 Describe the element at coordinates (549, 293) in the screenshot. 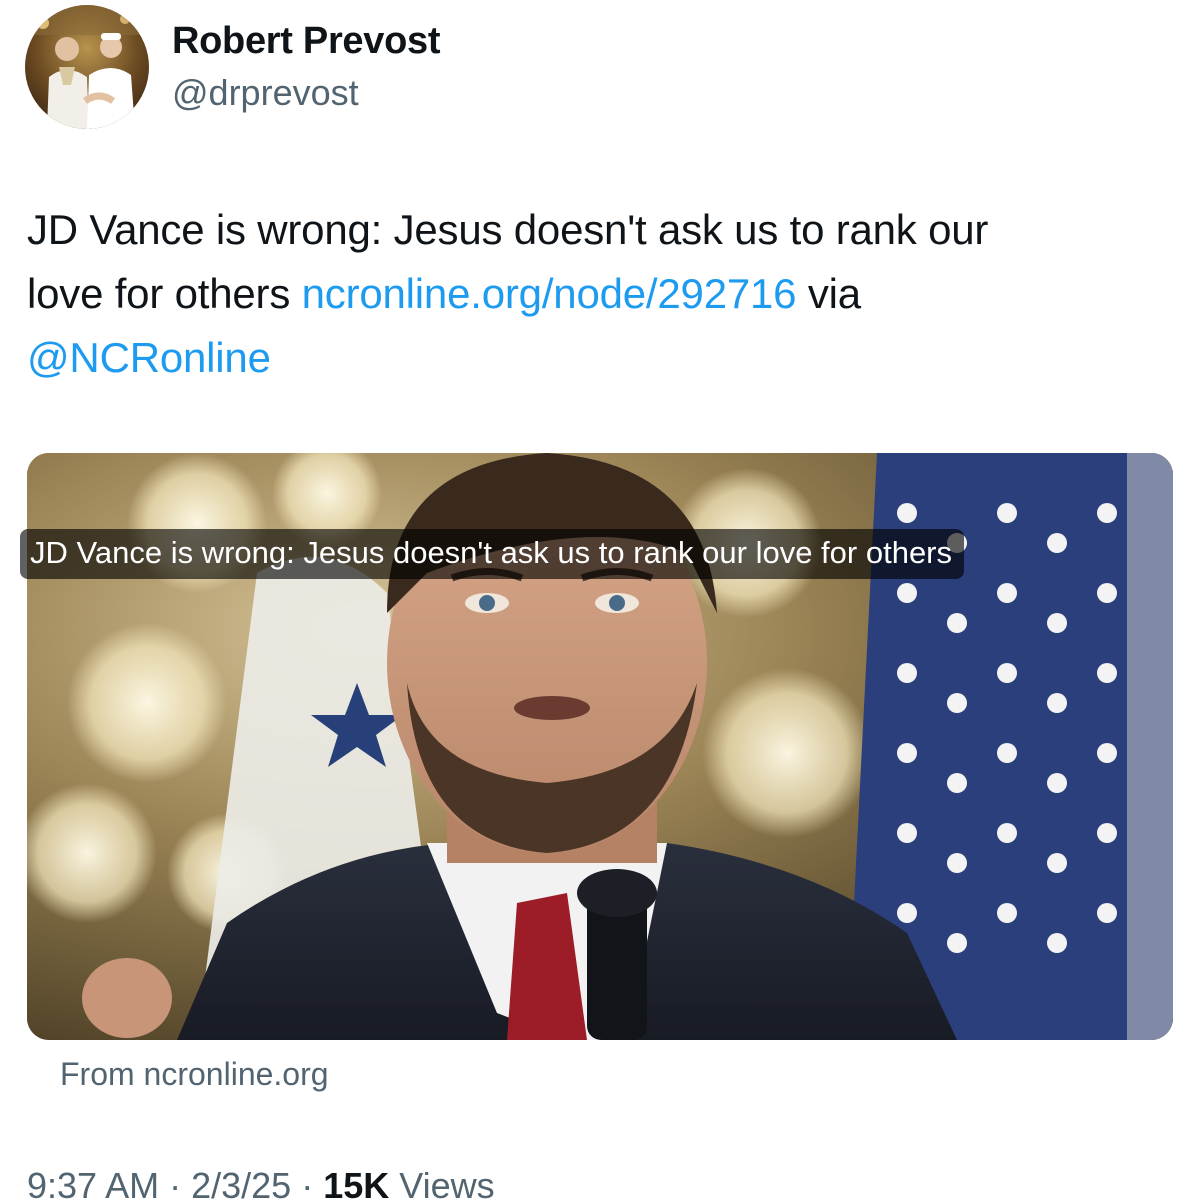

I see `article-link: ncronline.org/node/292716` at that location.